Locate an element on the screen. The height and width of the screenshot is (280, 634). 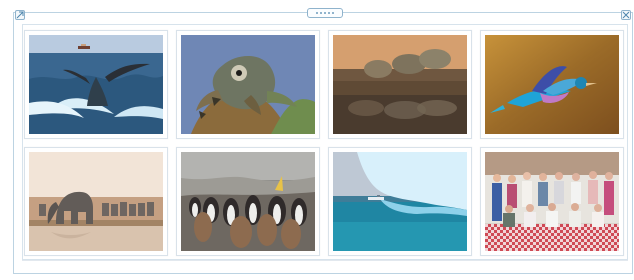
expand-icon is located at coordinates (20, 15).